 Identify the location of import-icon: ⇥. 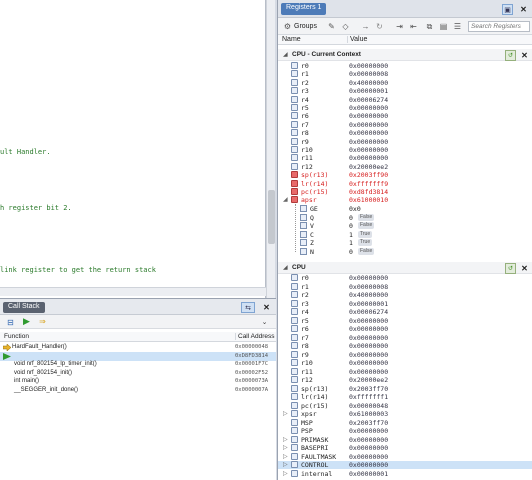
(399, 26).